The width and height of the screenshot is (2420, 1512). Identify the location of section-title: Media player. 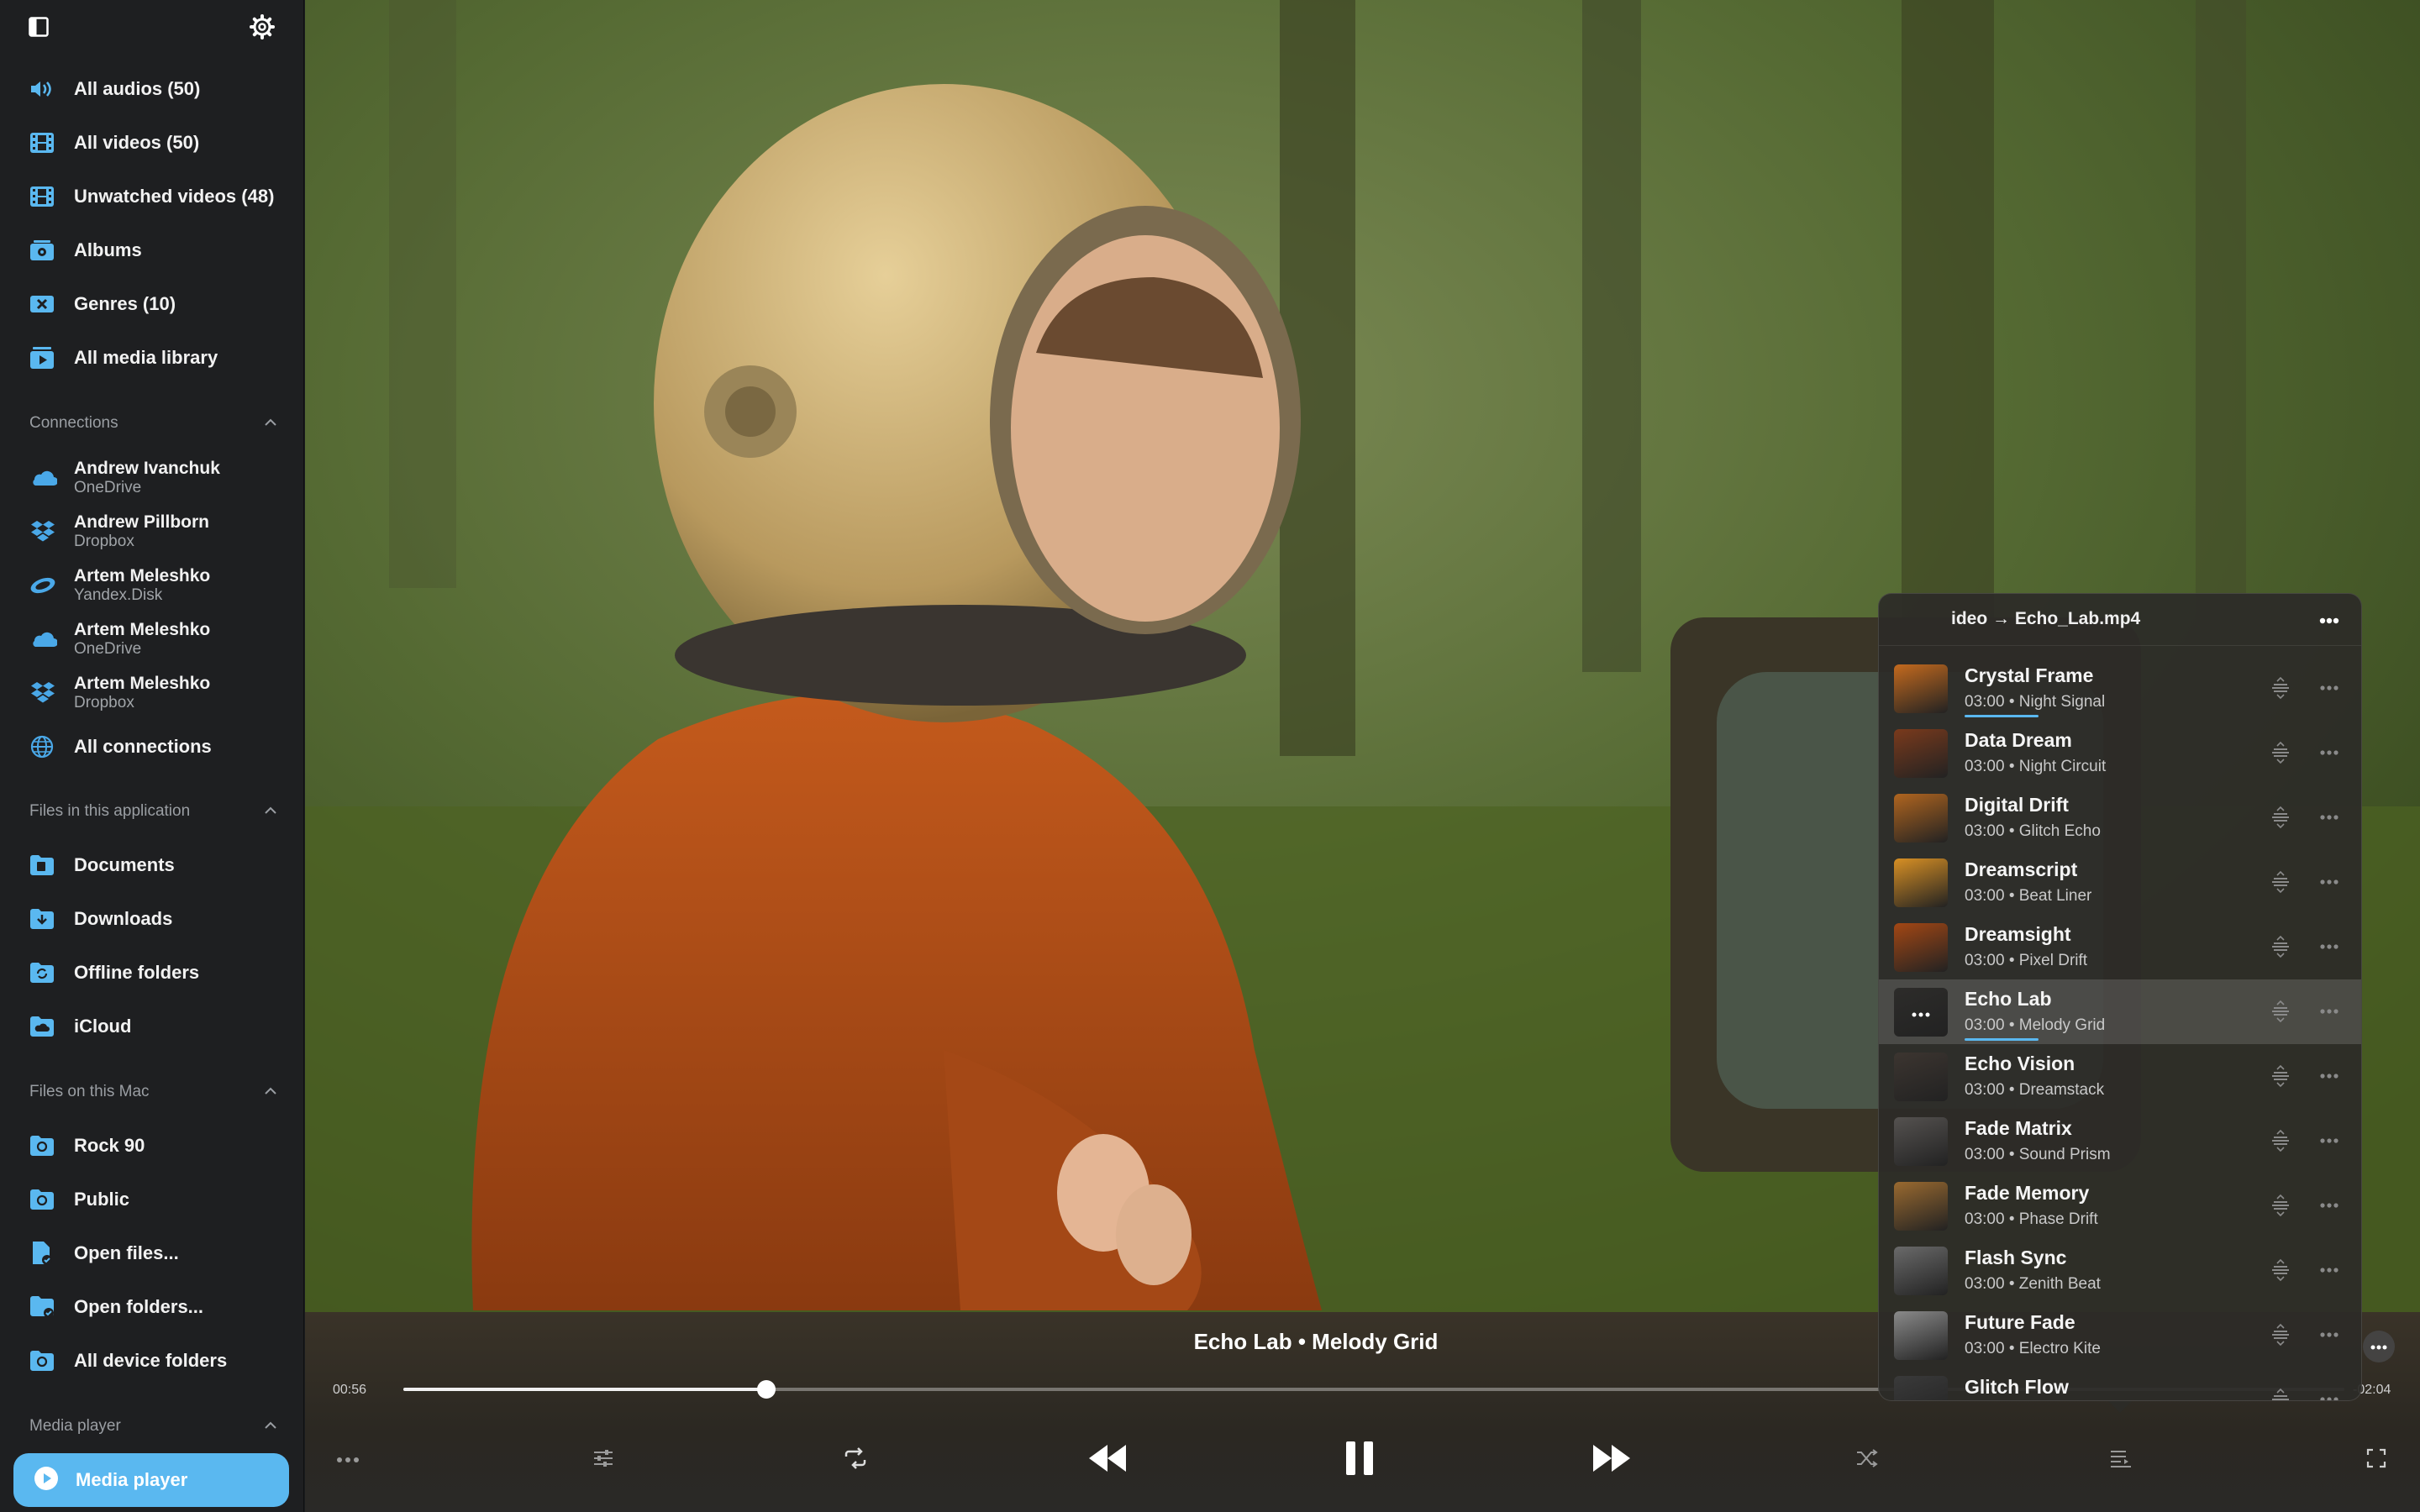
(75, 1426).